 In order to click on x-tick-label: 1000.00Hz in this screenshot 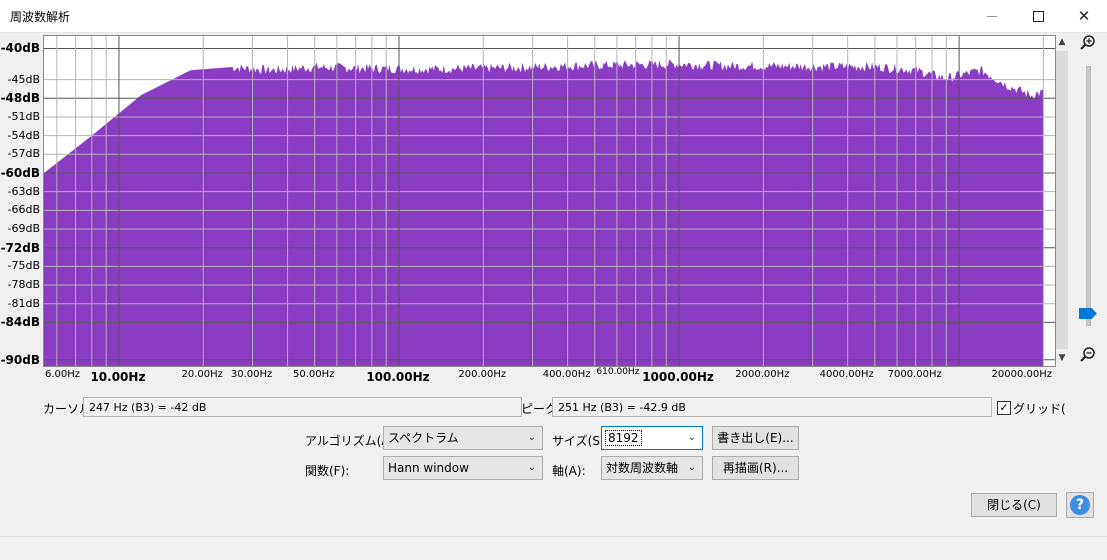, I will do `click(678, 377)`.